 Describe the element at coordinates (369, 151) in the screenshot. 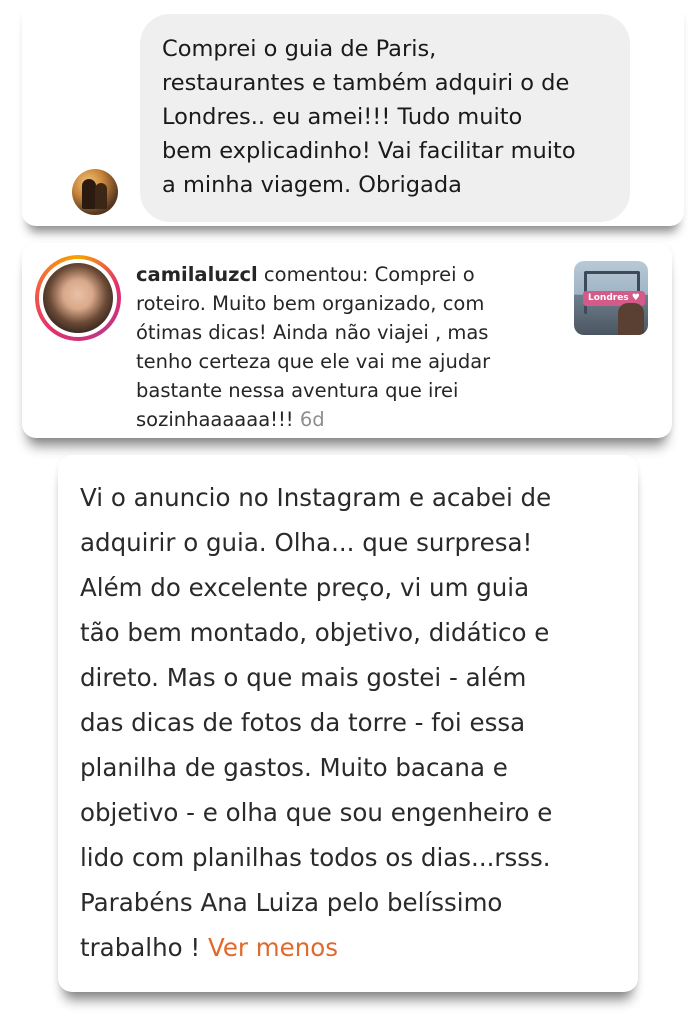

I see `message-line: bem explicadinho! Vai facilitar muito` at that location.